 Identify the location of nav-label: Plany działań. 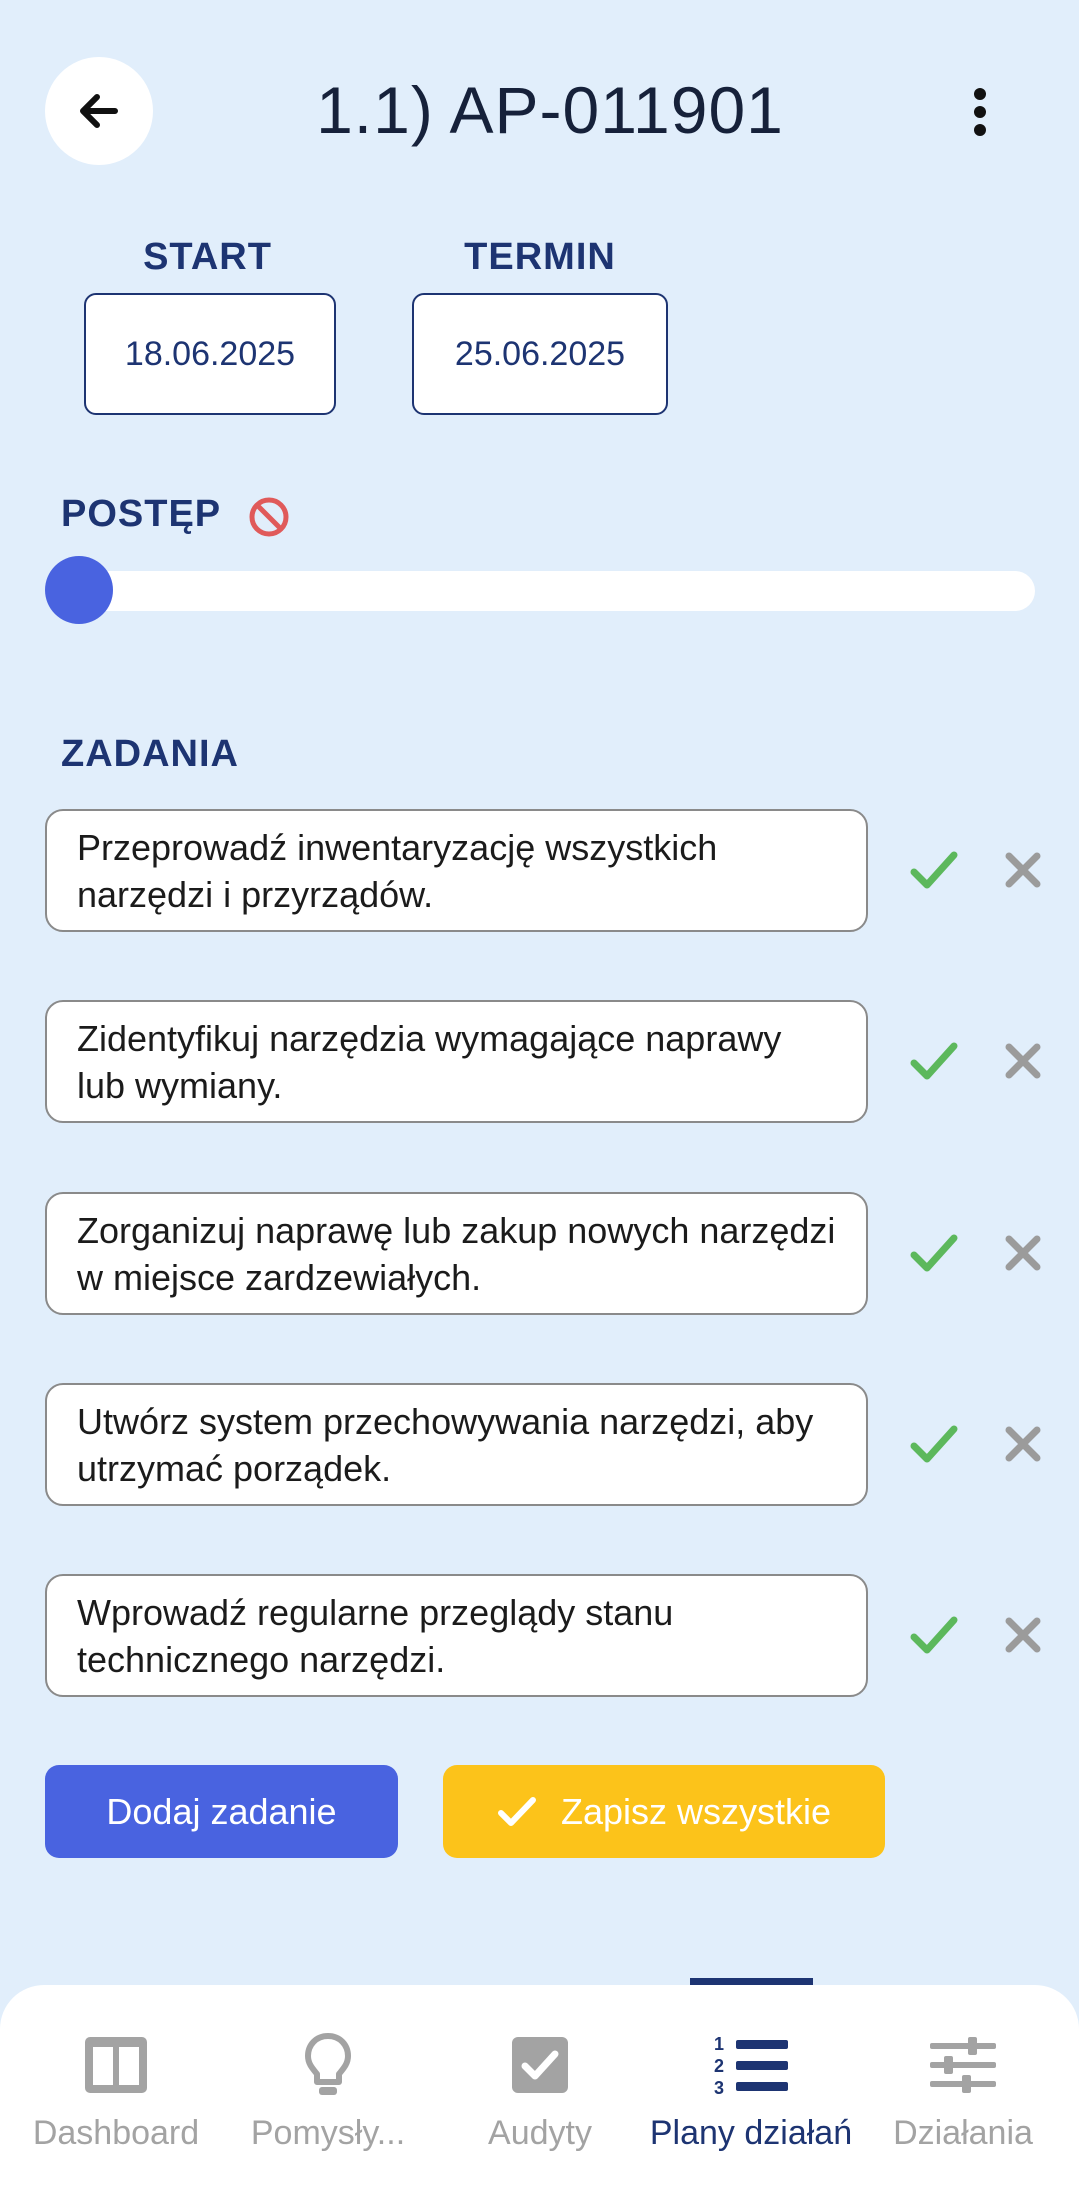
(751, 2133).